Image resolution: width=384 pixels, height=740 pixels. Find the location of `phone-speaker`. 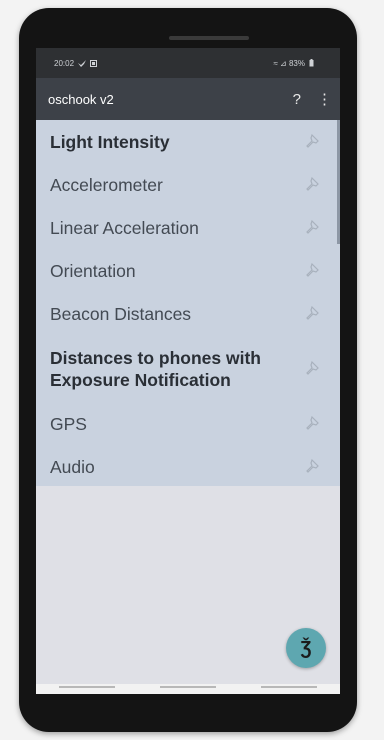

phone-speaker is located at coordinates (209, 38).